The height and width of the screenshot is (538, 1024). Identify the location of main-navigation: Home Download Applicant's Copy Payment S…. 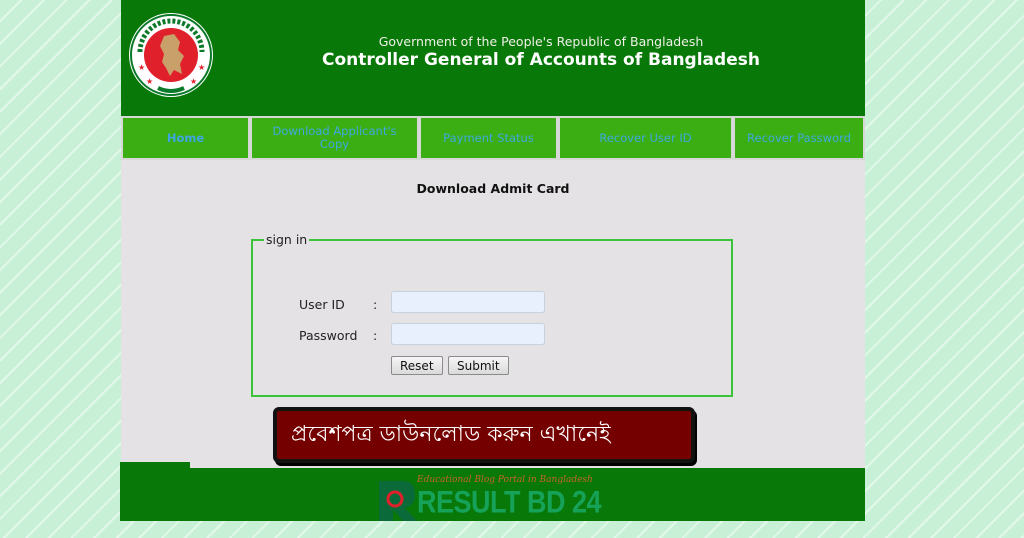
(493, 138).